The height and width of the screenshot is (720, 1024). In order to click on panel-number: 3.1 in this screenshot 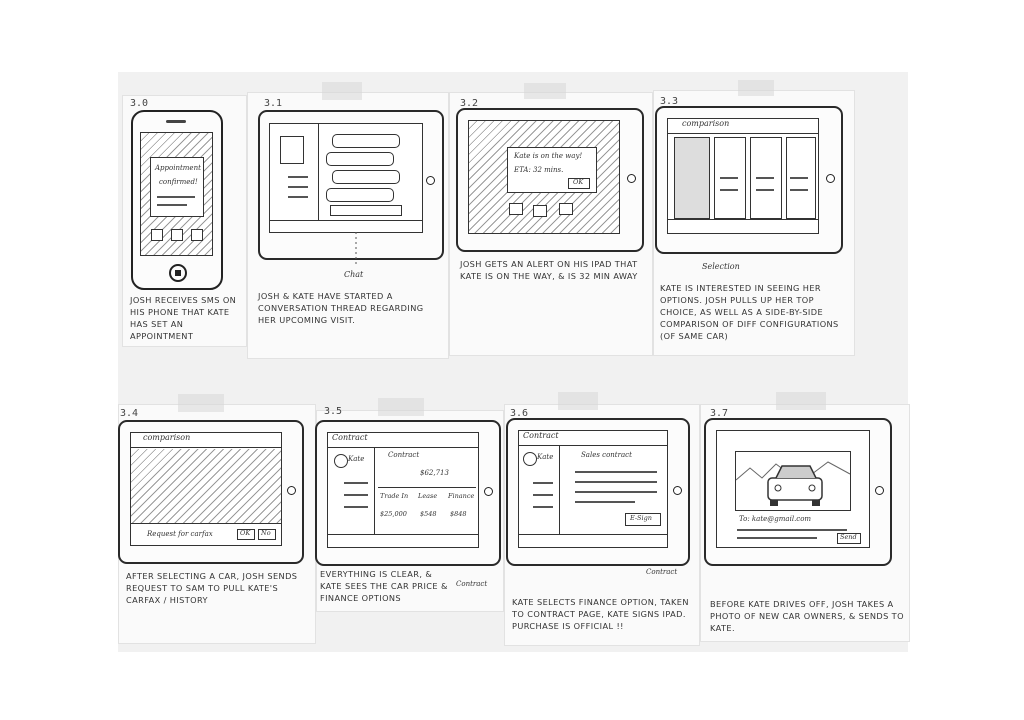, I will do `click(273, 103)`.